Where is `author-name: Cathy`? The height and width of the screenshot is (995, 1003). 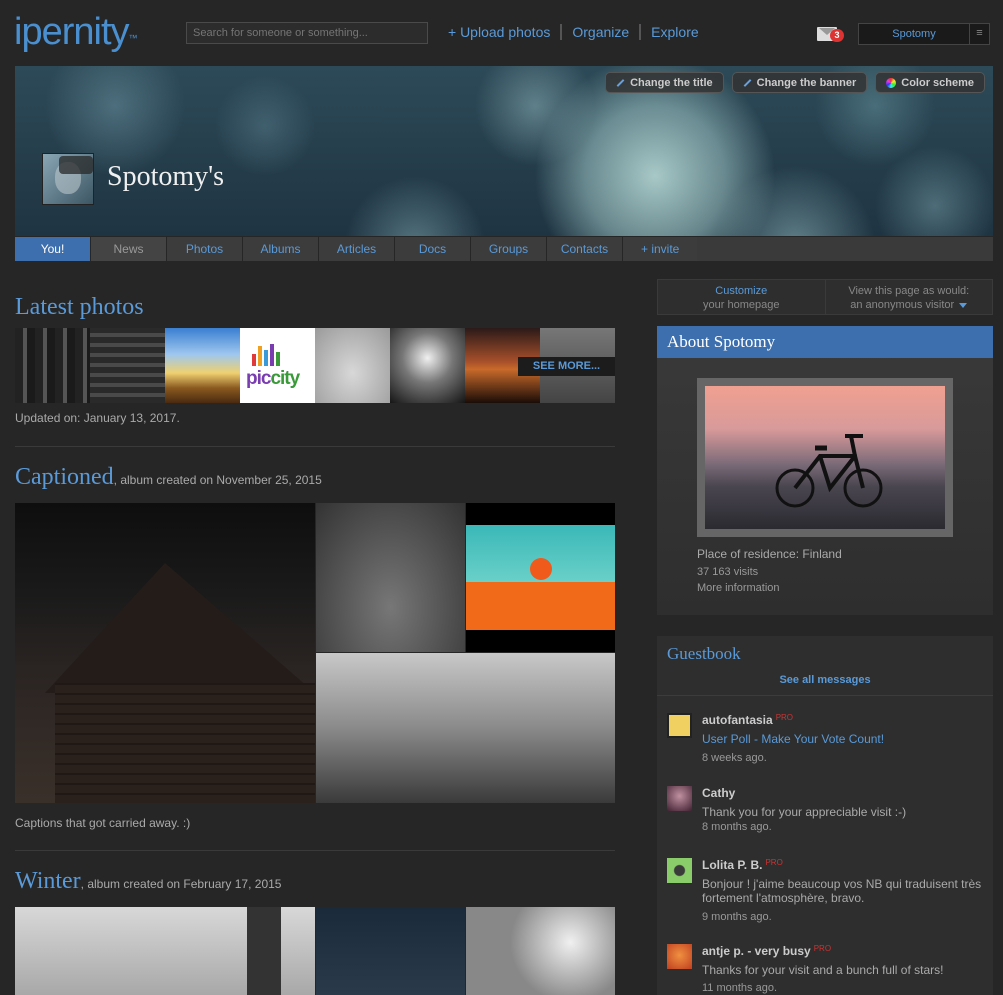
author-name: Cathy is located at coordinates (718, 793).